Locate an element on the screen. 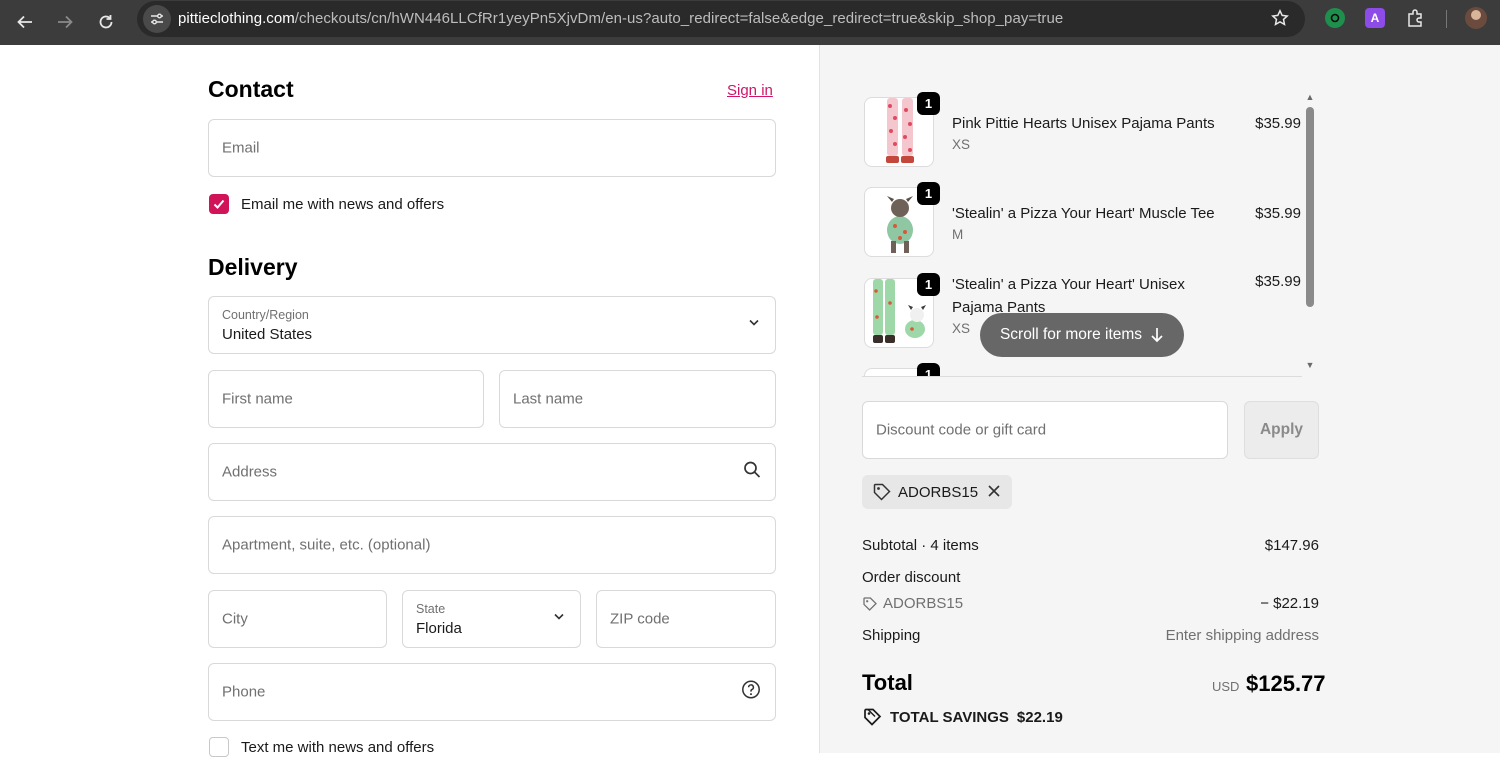 Image resolution: width=1500 pixels, height=757 pixels. back-arrow-icon is located at coordinates (24, 22).